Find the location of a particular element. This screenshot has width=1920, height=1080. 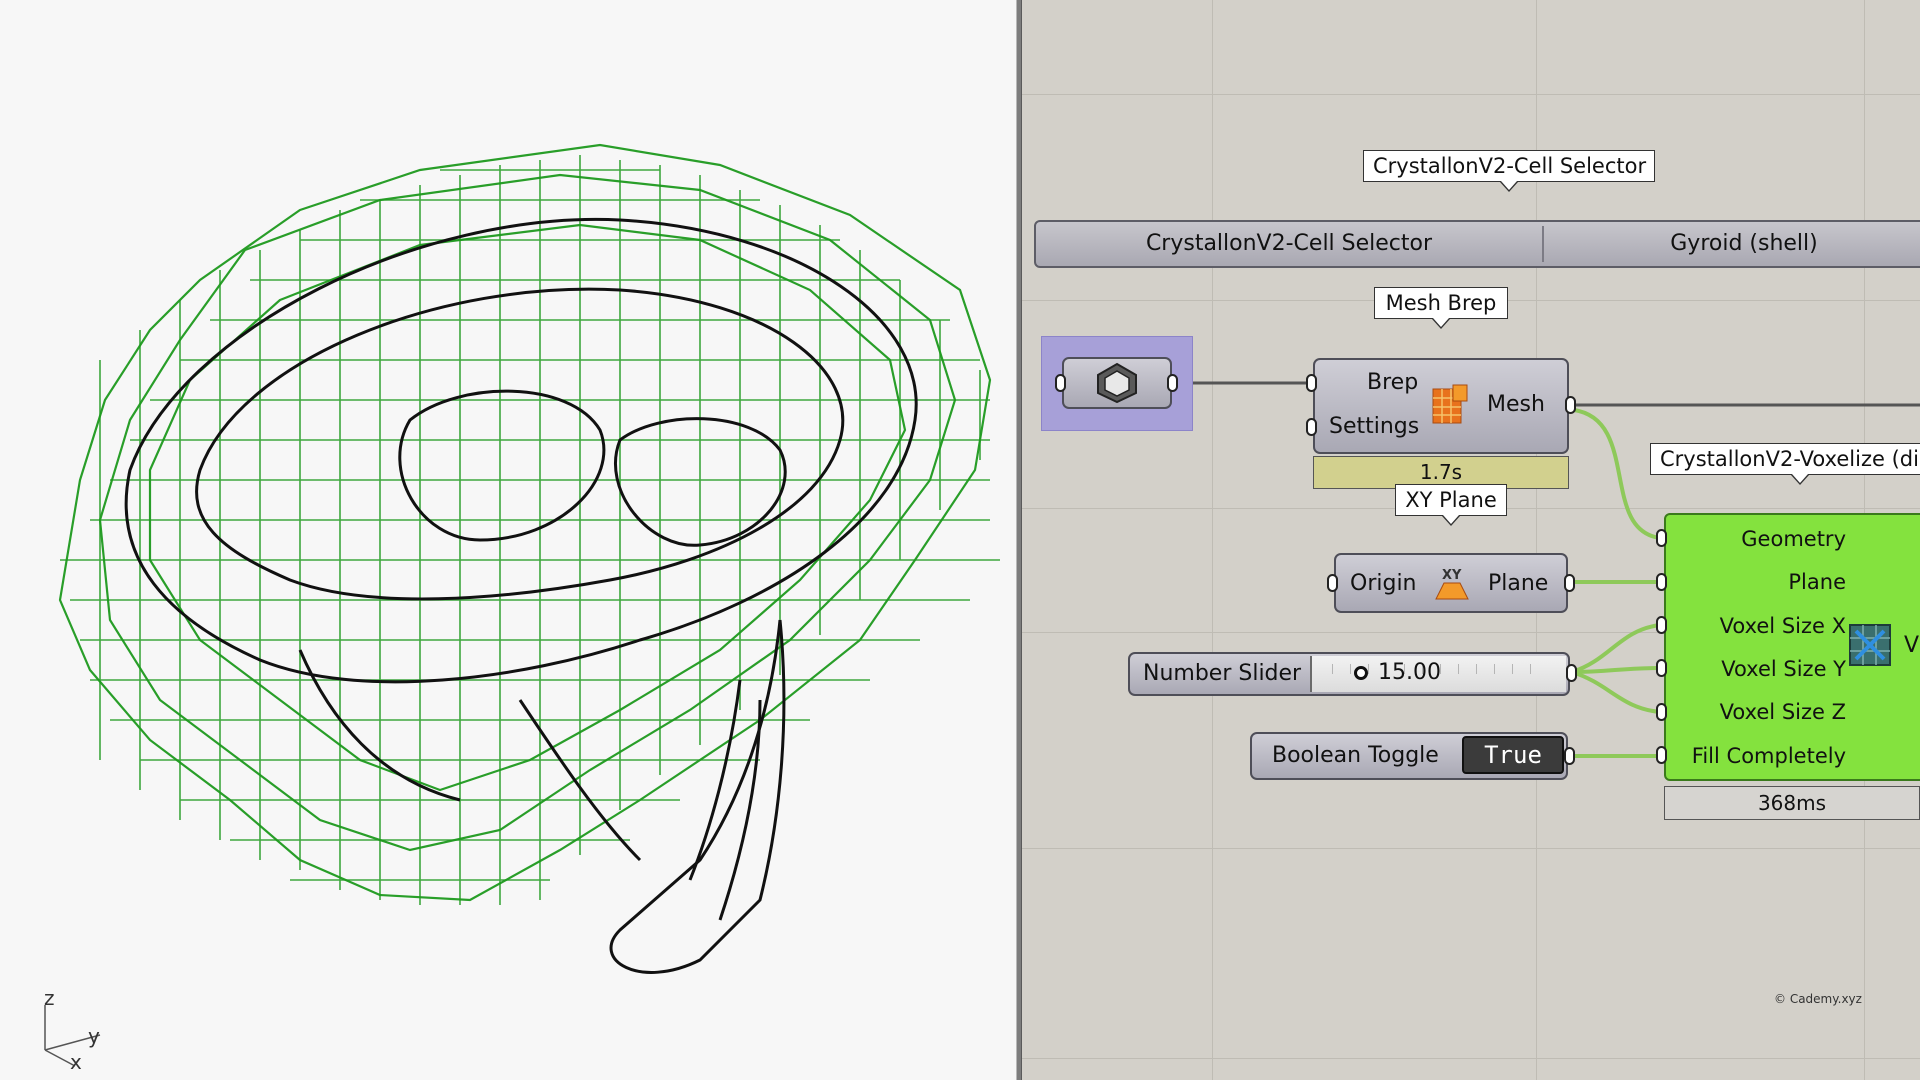

cell-selector-tag: CrystallonV2-Cell Selector is located at coordinates (1509, 171).